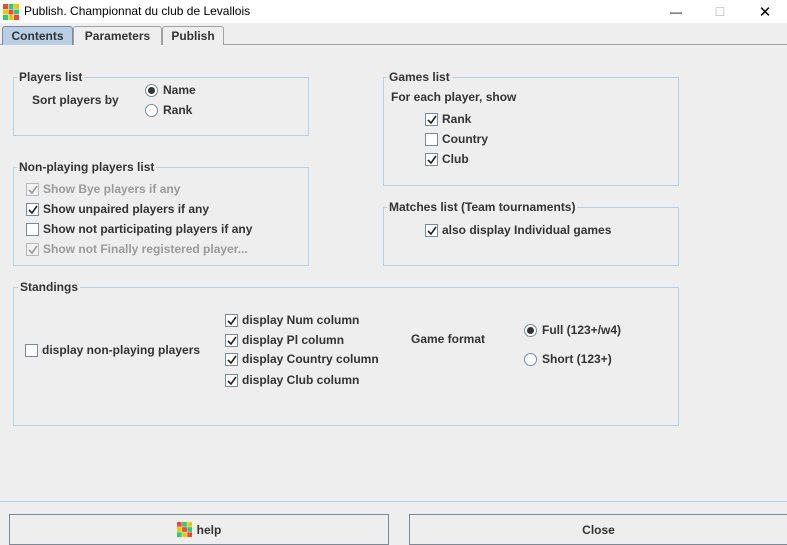 The image size is (787, 545). What do you see at coordinates (293, 340) in the screenshot?
I see `display-pl-column-label: display Pl column` at bounding box center [293, 340].